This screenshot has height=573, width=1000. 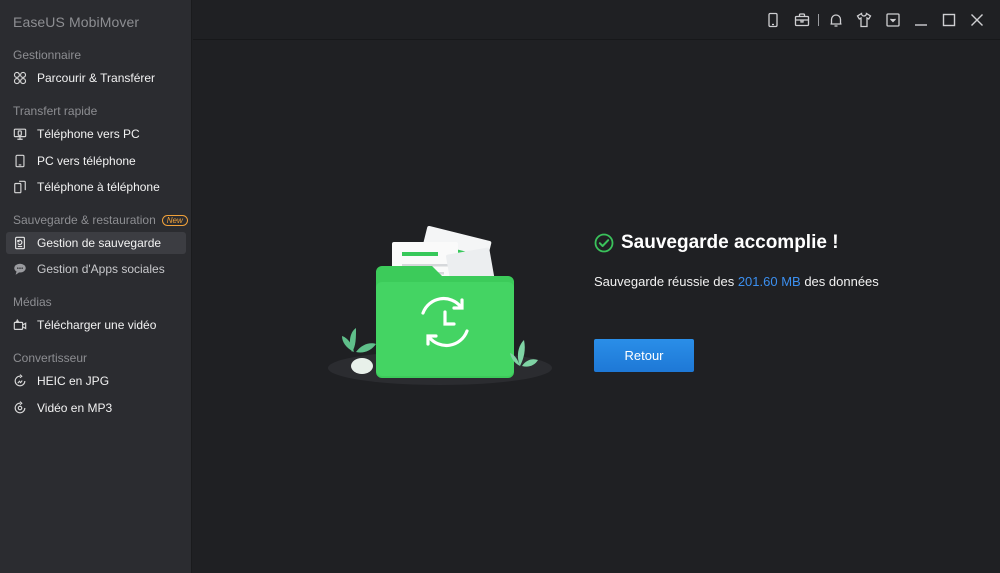 I want to click on sidebar-item-telecharger-video: Télécharger une vidéo, so click(x=96, y=325).